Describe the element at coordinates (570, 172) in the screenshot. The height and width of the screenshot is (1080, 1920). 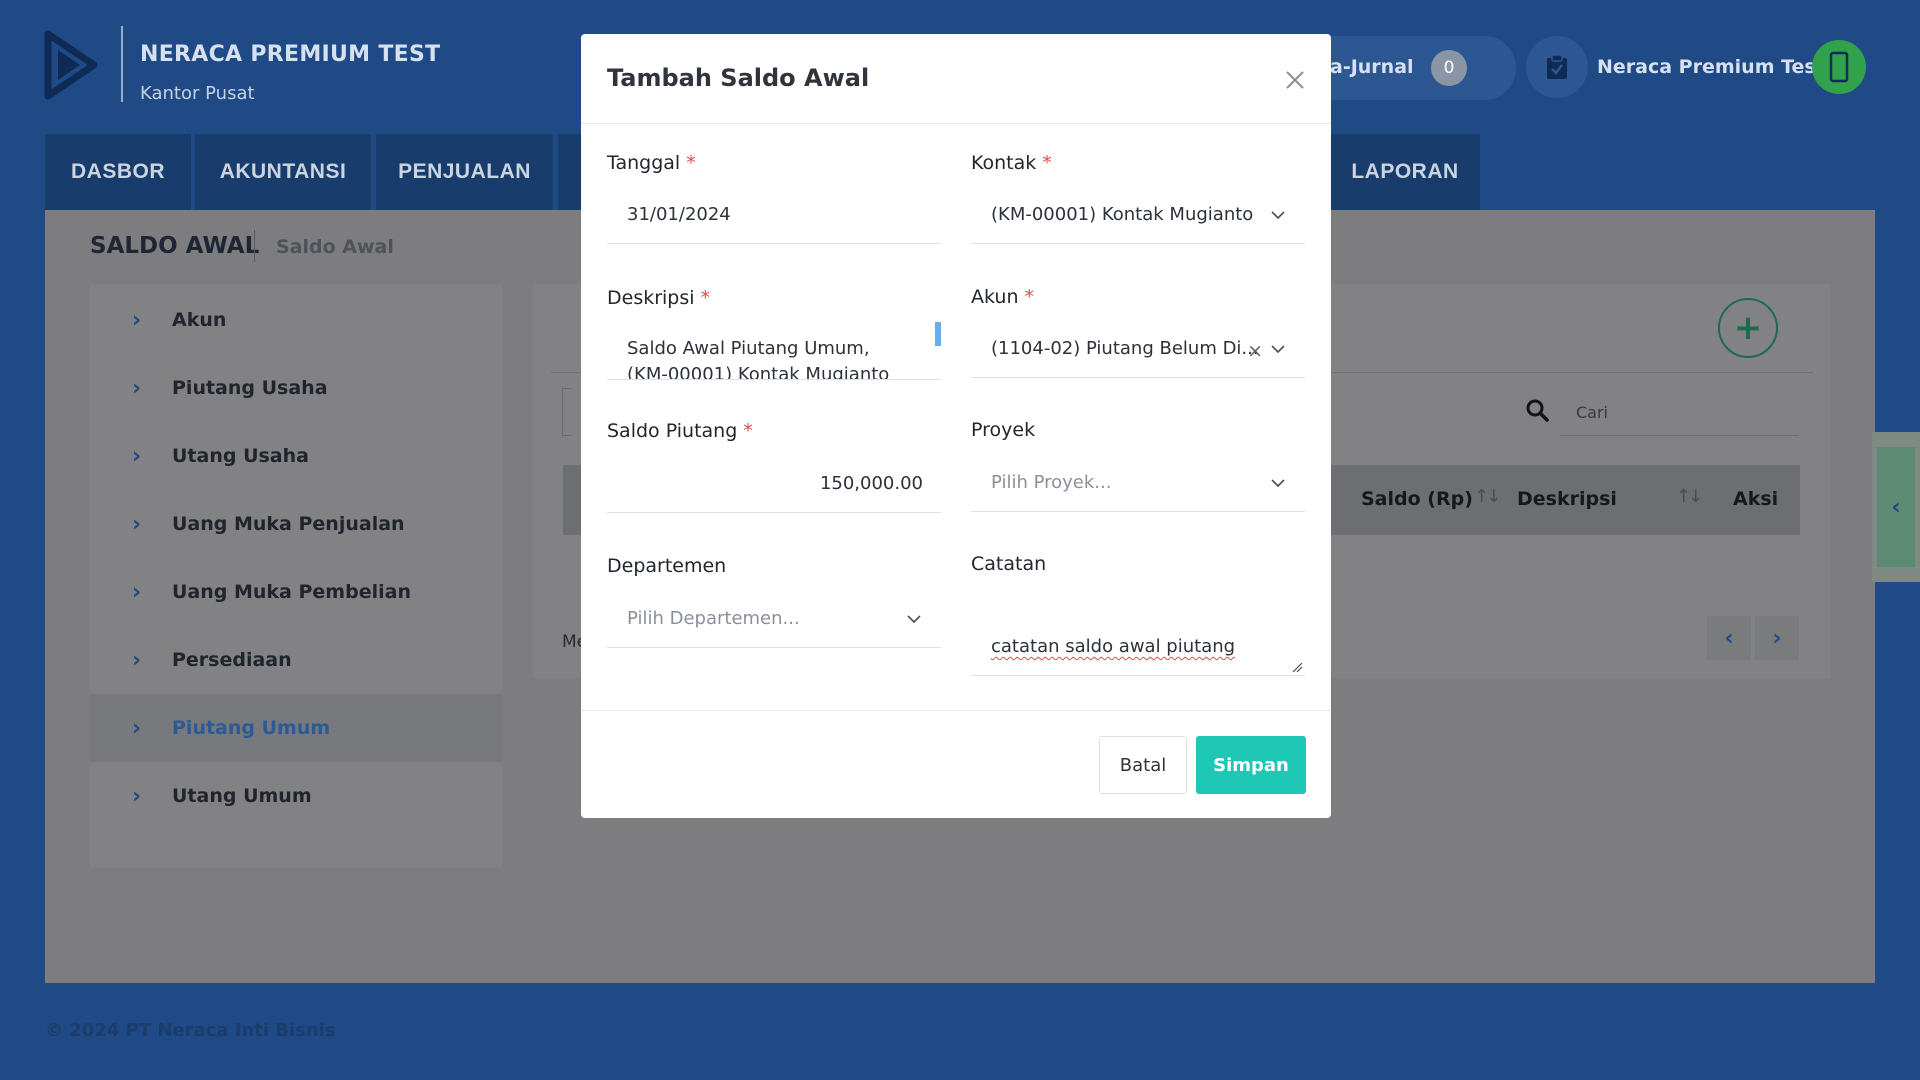
I see `nav-tab-hidden` at that location.